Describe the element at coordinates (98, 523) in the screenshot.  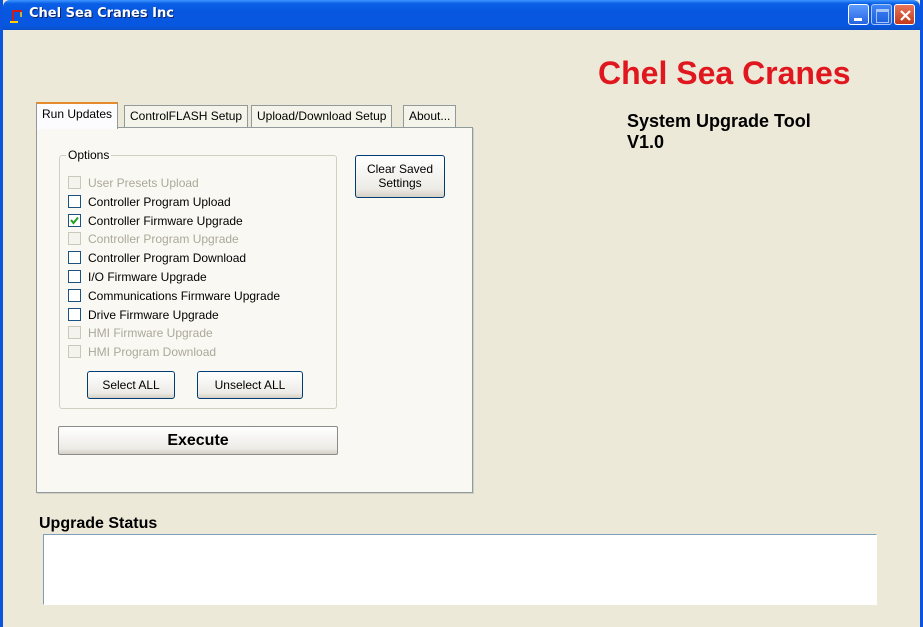
I see `upgrade-status-label: Upgrade Status` at that location.